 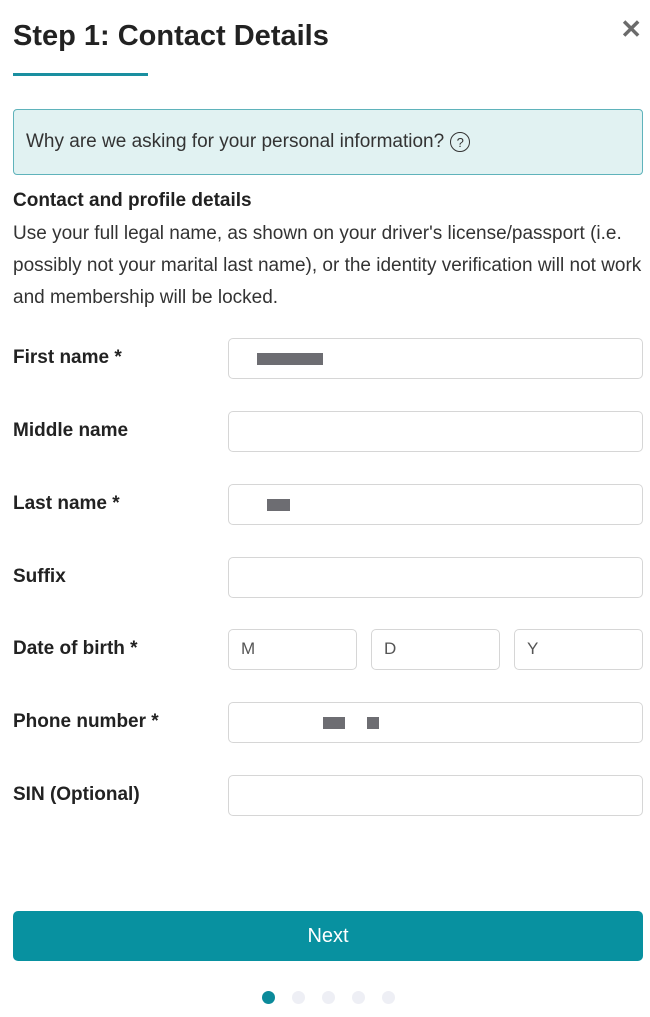 What do you see at coordinates (80, 74) in the screenshot?
I see `title-underline` at bounding box center [80, 74].